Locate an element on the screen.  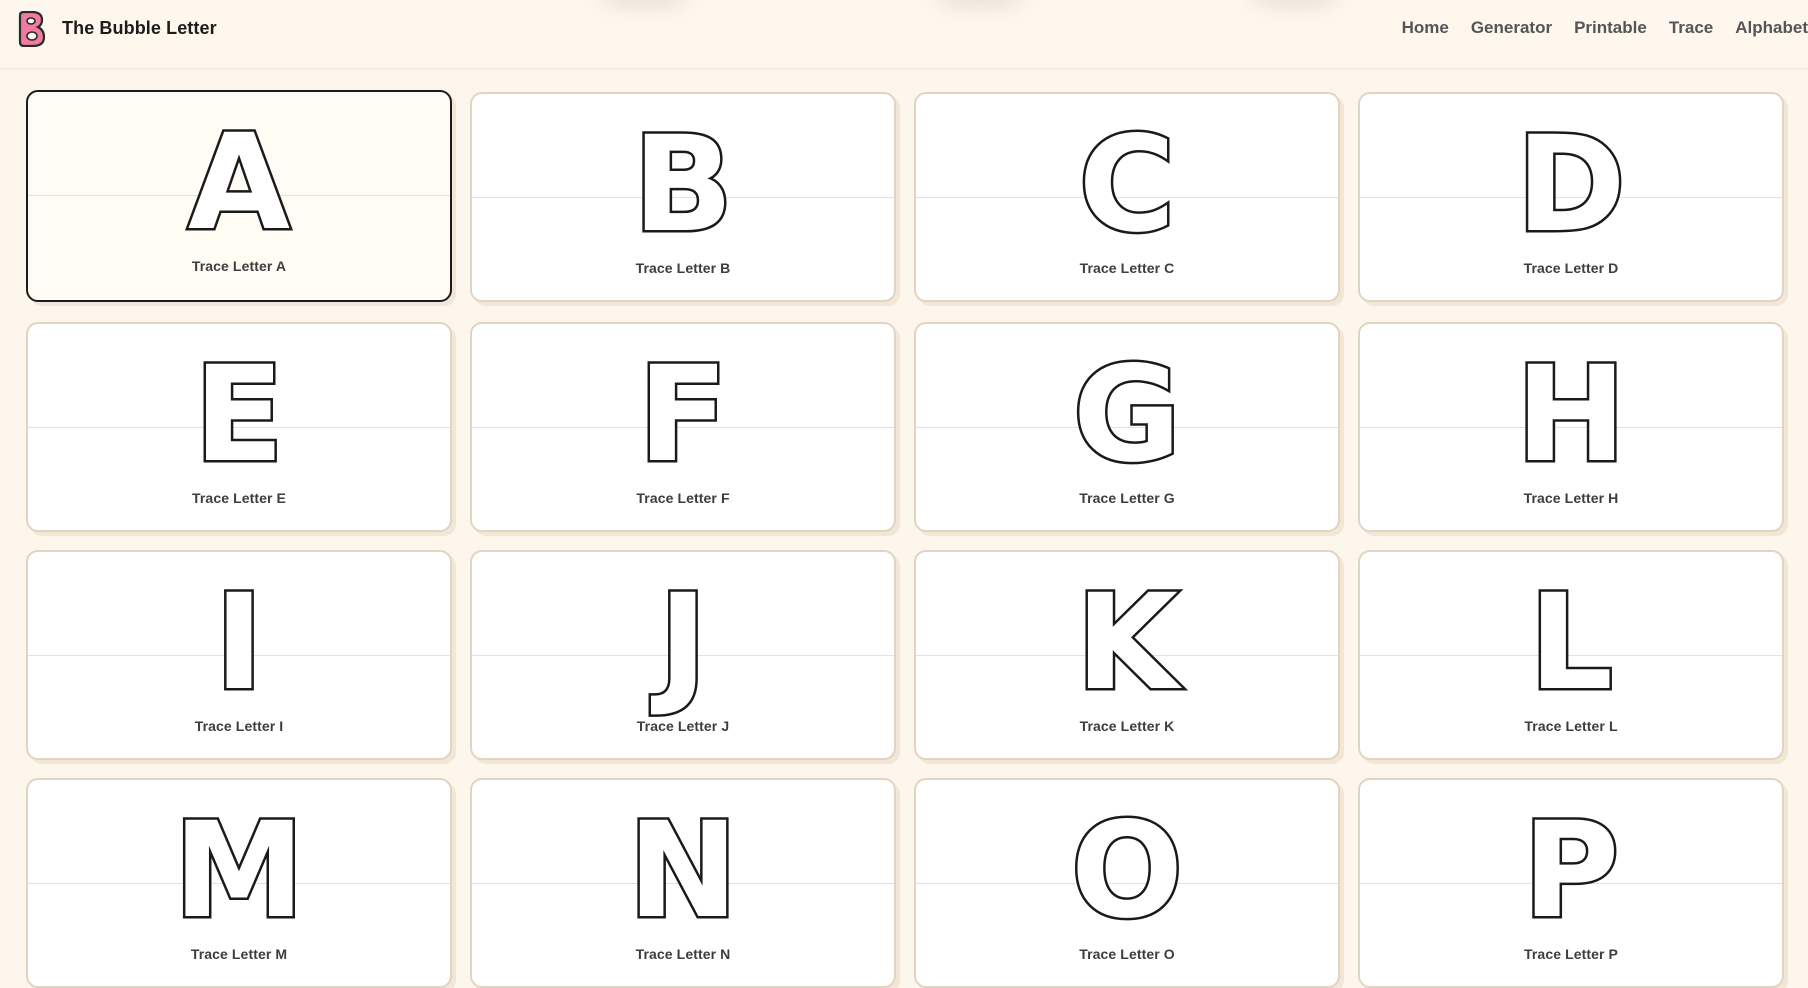
trace-card-p: P Trace Letter P is located at coordinates (1571, 883).